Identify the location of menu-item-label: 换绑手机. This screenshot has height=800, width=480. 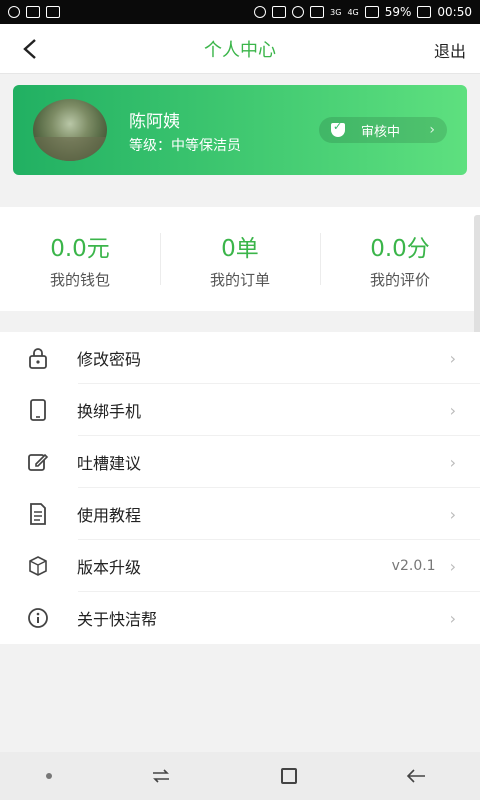
(109, 411).